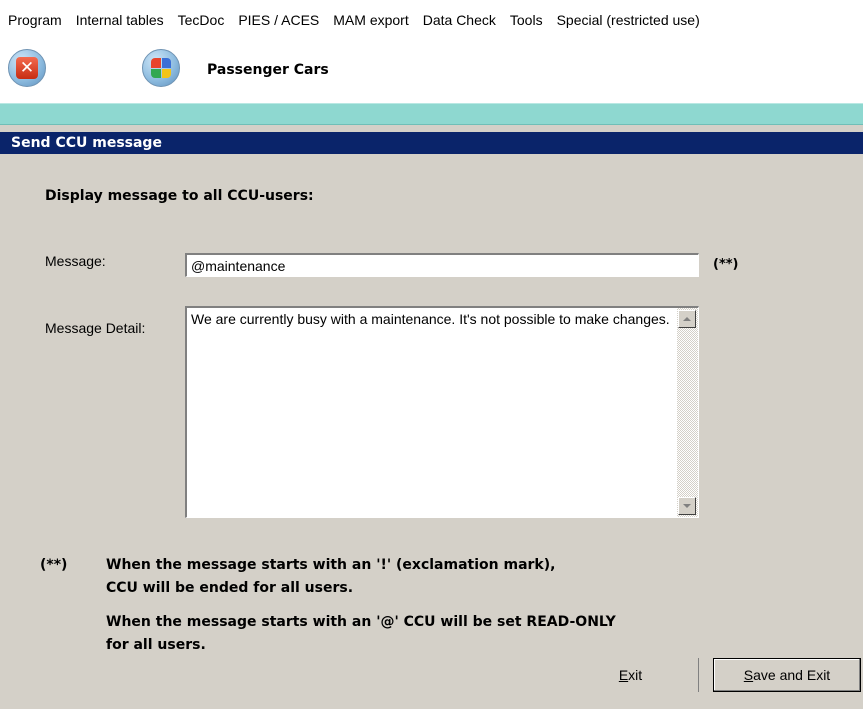 This screenshot has height=709, width=863. I want to click on menu-mam-export: MAM export, so click(371, 20).